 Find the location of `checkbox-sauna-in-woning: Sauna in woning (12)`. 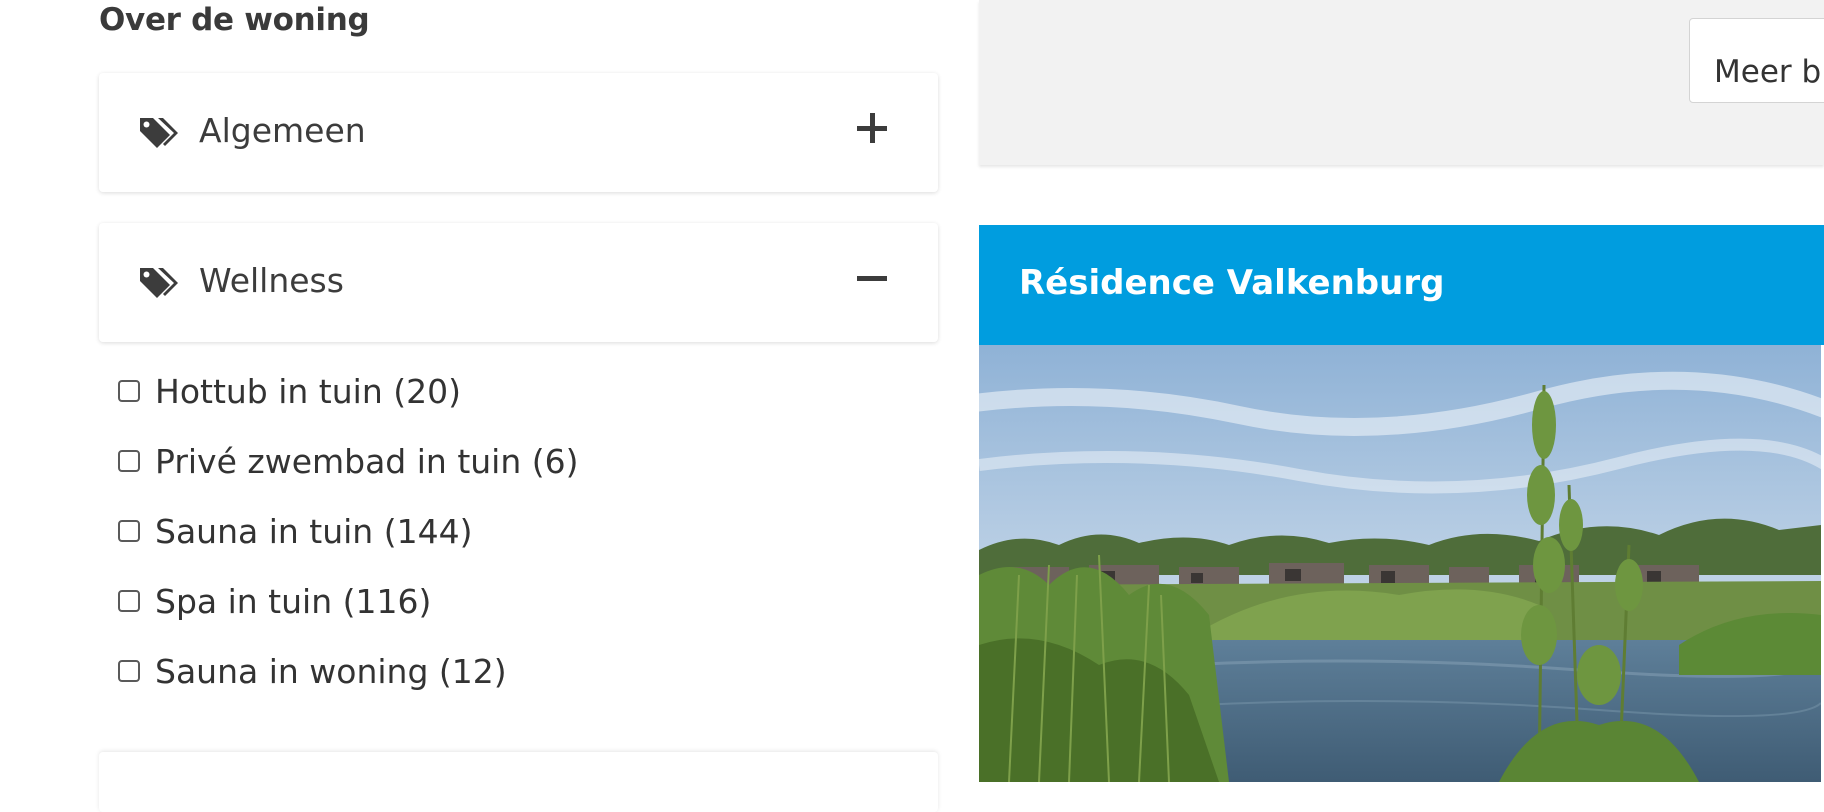

checkbox-sauna-in-woning: Sauna in woning (12) is located at coordinates (312, 671).